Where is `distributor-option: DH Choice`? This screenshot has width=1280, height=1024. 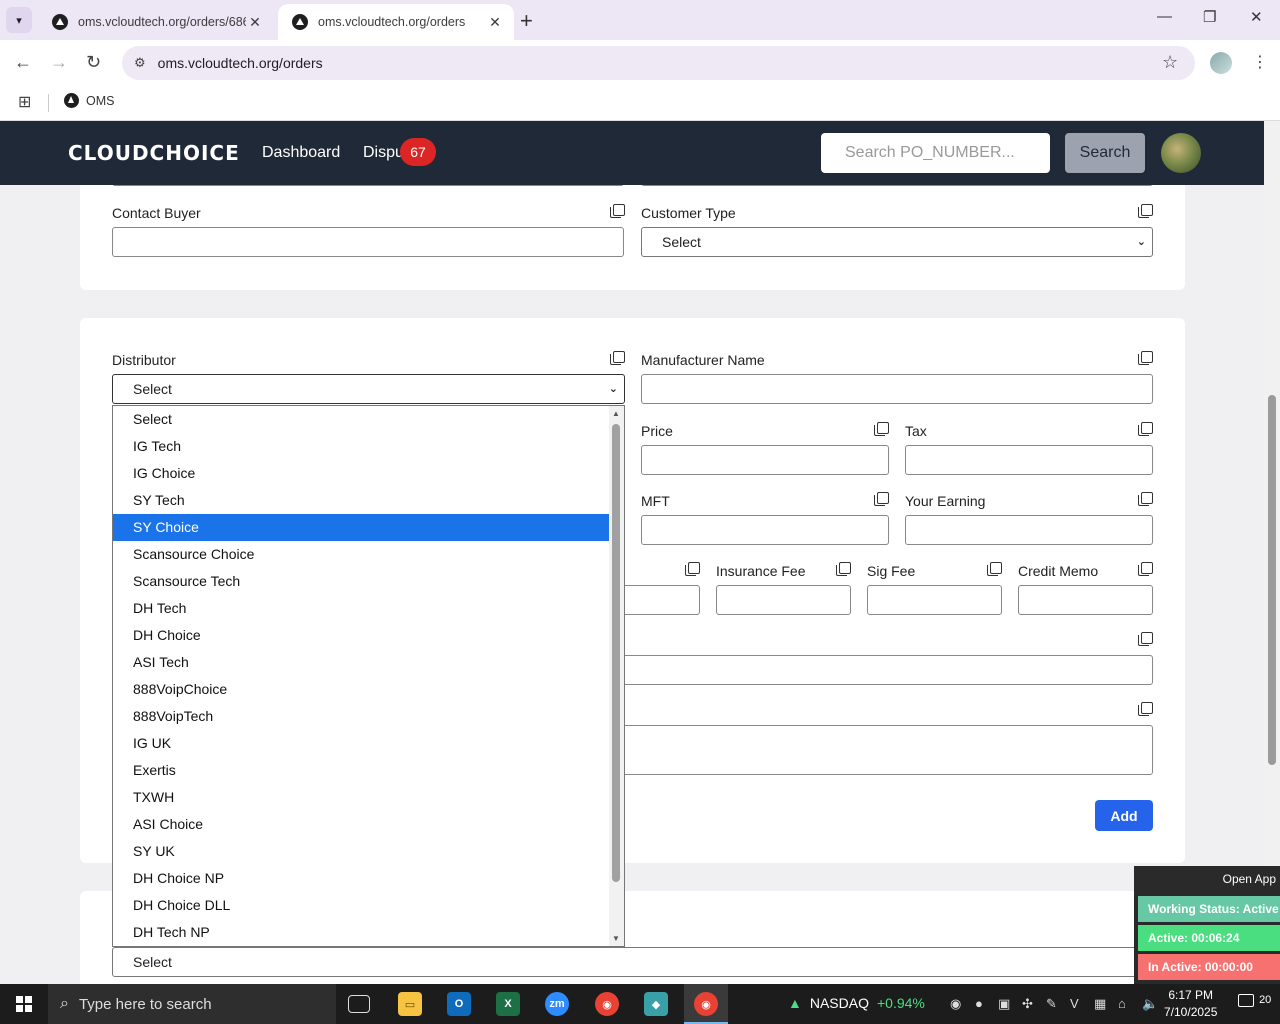 distributor-option: DH Choice is located at coordinates (361, 635).